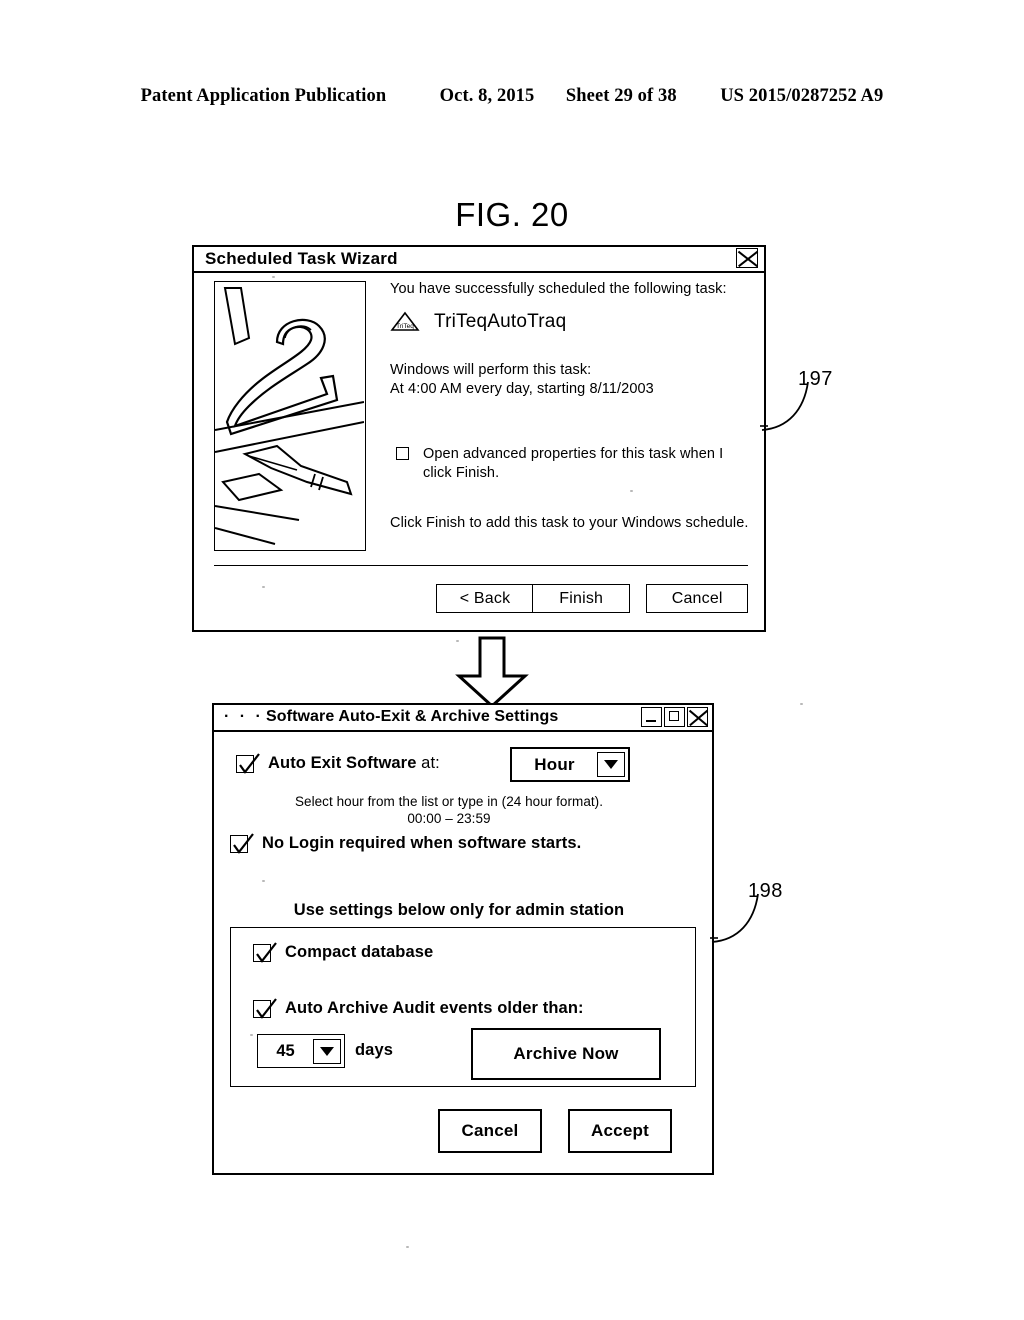 The height and width of the screenshot is (1320, 1024). What do you see at coordinates (290, 416) in the screenshot?
I see `wizard-illustration` at bounding box center [290, 416].